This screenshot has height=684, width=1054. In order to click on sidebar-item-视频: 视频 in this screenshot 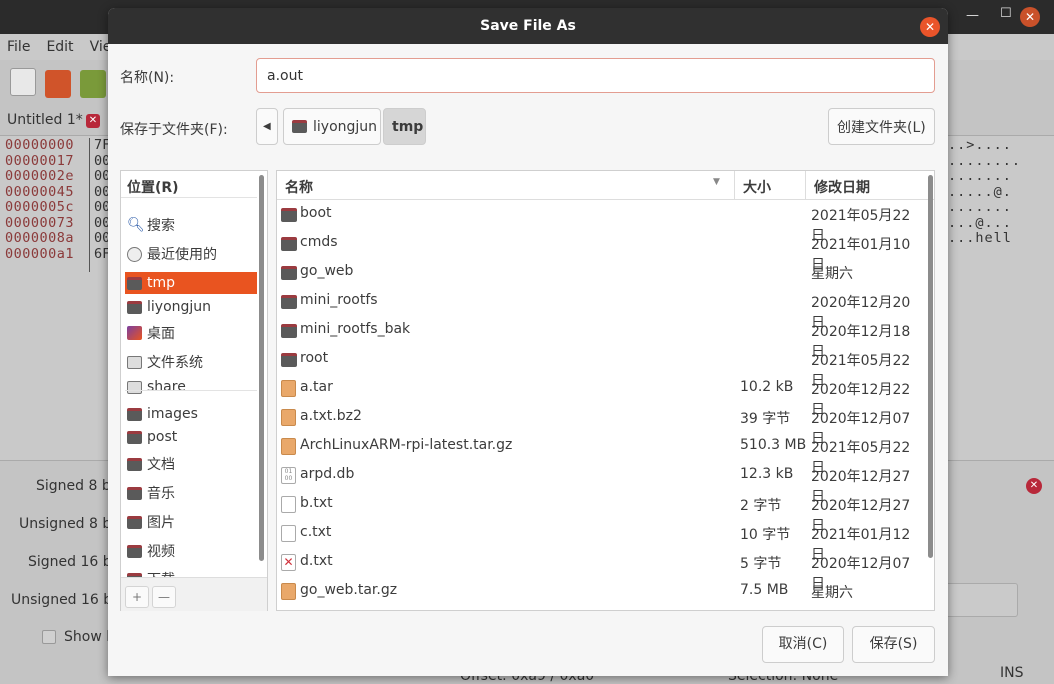, I will do `click(191, 551)`.